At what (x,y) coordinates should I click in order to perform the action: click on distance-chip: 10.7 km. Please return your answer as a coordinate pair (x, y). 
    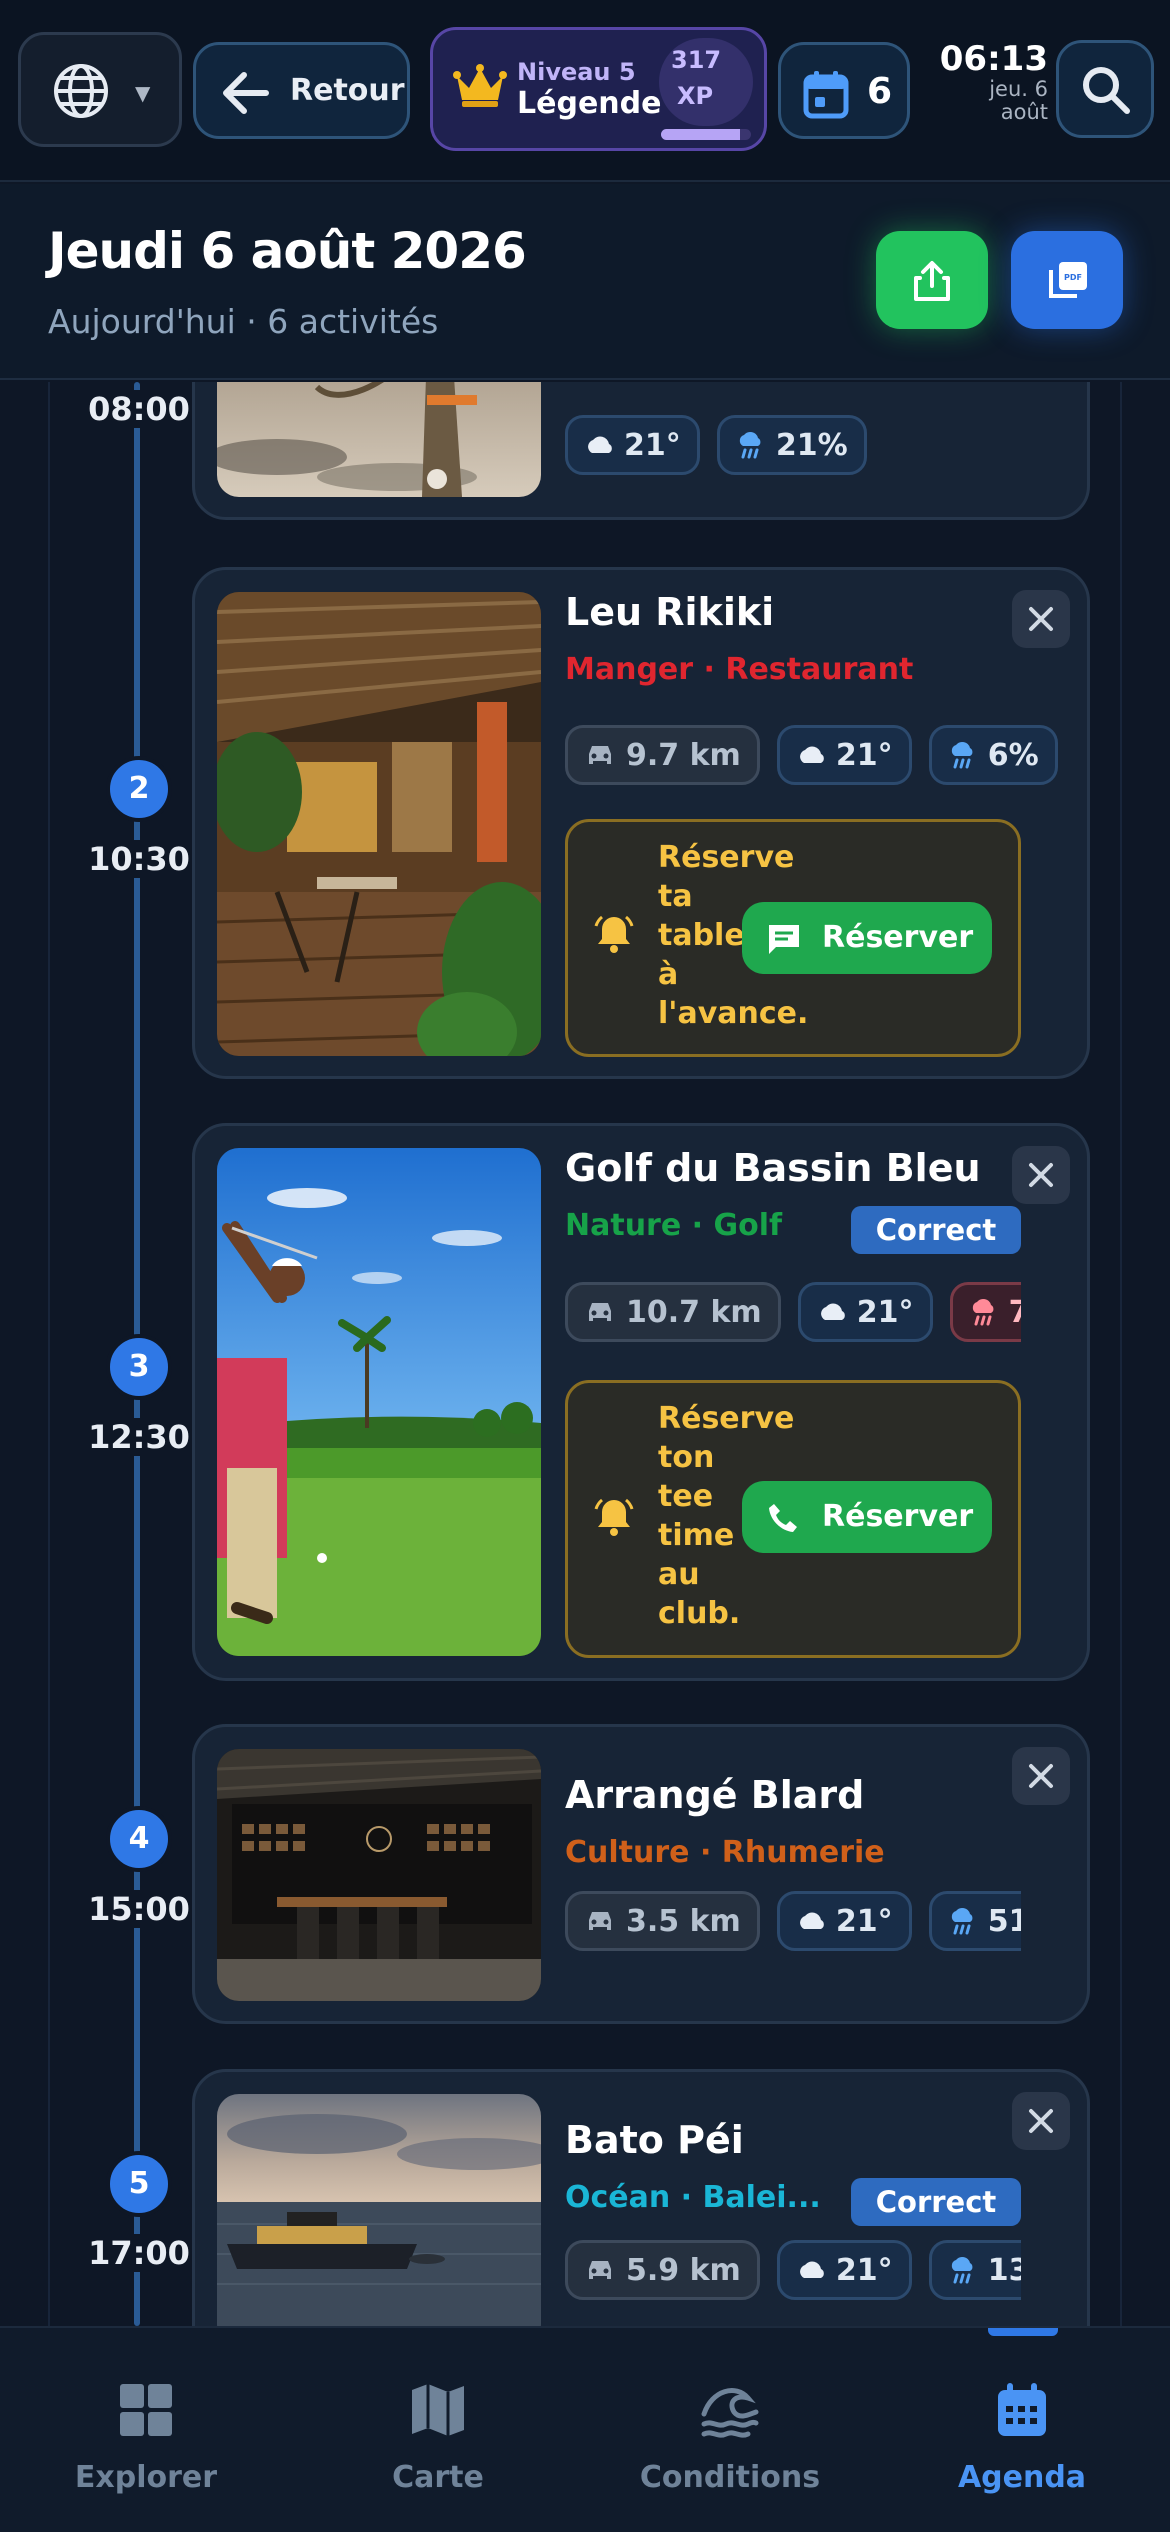
    Looking at the image, I should click on (673, 1312).